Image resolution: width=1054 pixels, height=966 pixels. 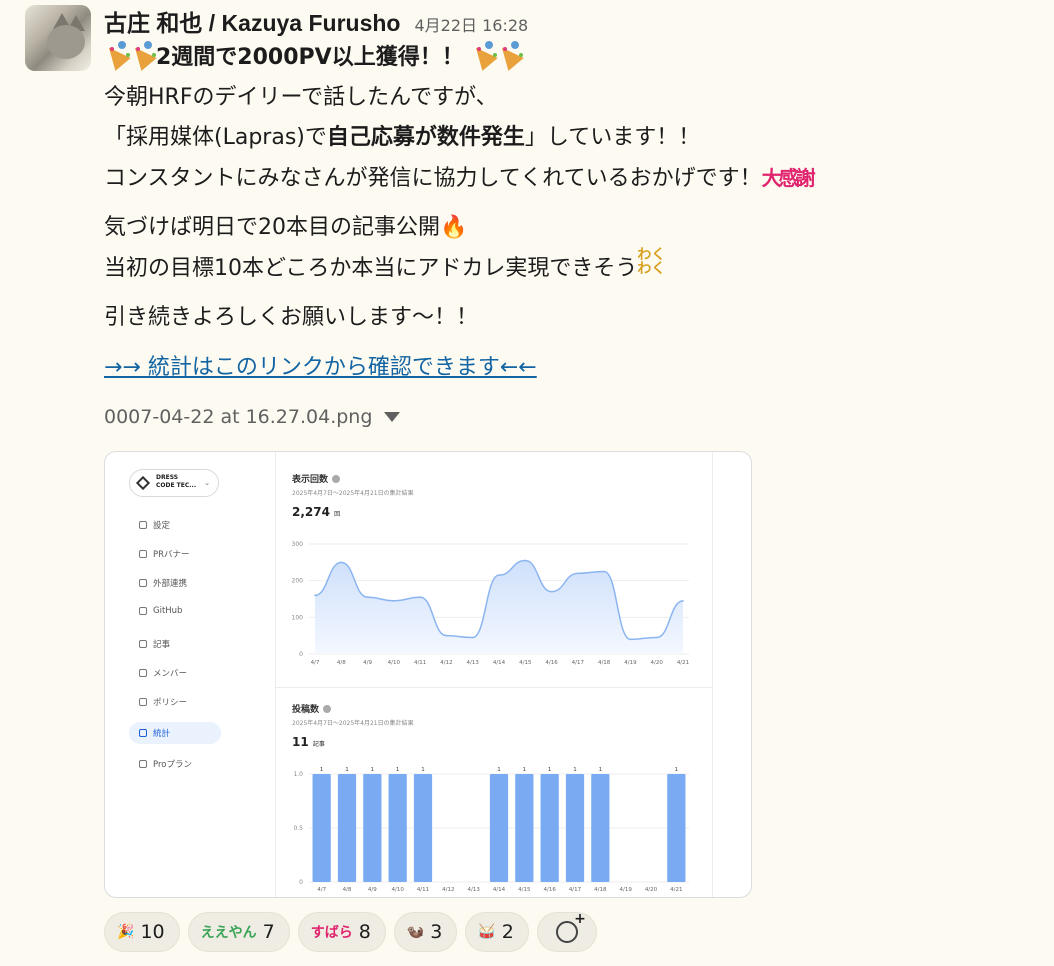 I want to click on sidebar-item-settings: 設定, so click(x=154, y=525).